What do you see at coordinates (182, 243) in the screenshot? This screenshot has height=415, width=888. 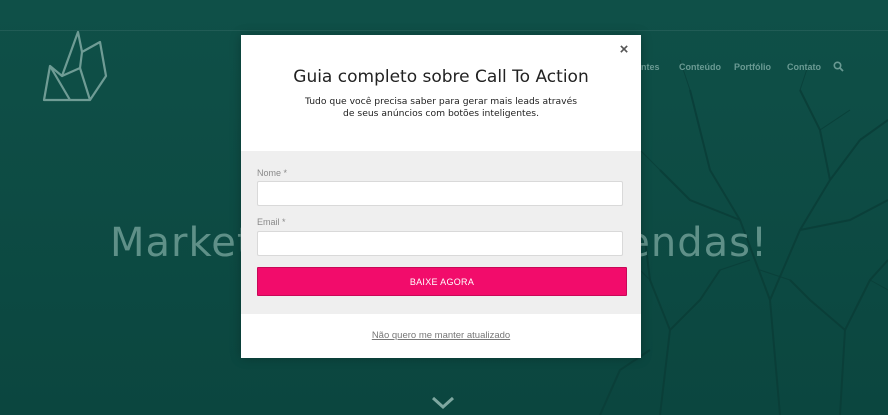 I see `hero-text-left: Market` at bounding box center [182, 243].